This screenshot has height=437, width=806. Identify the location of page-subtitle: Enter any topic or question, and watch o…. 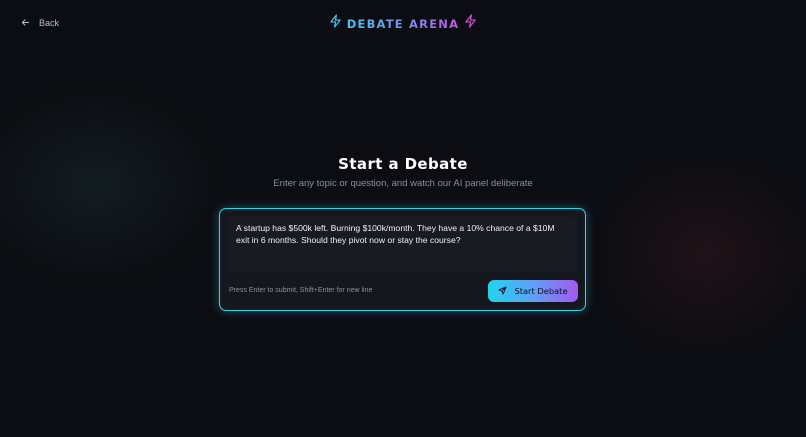
(403, 183).